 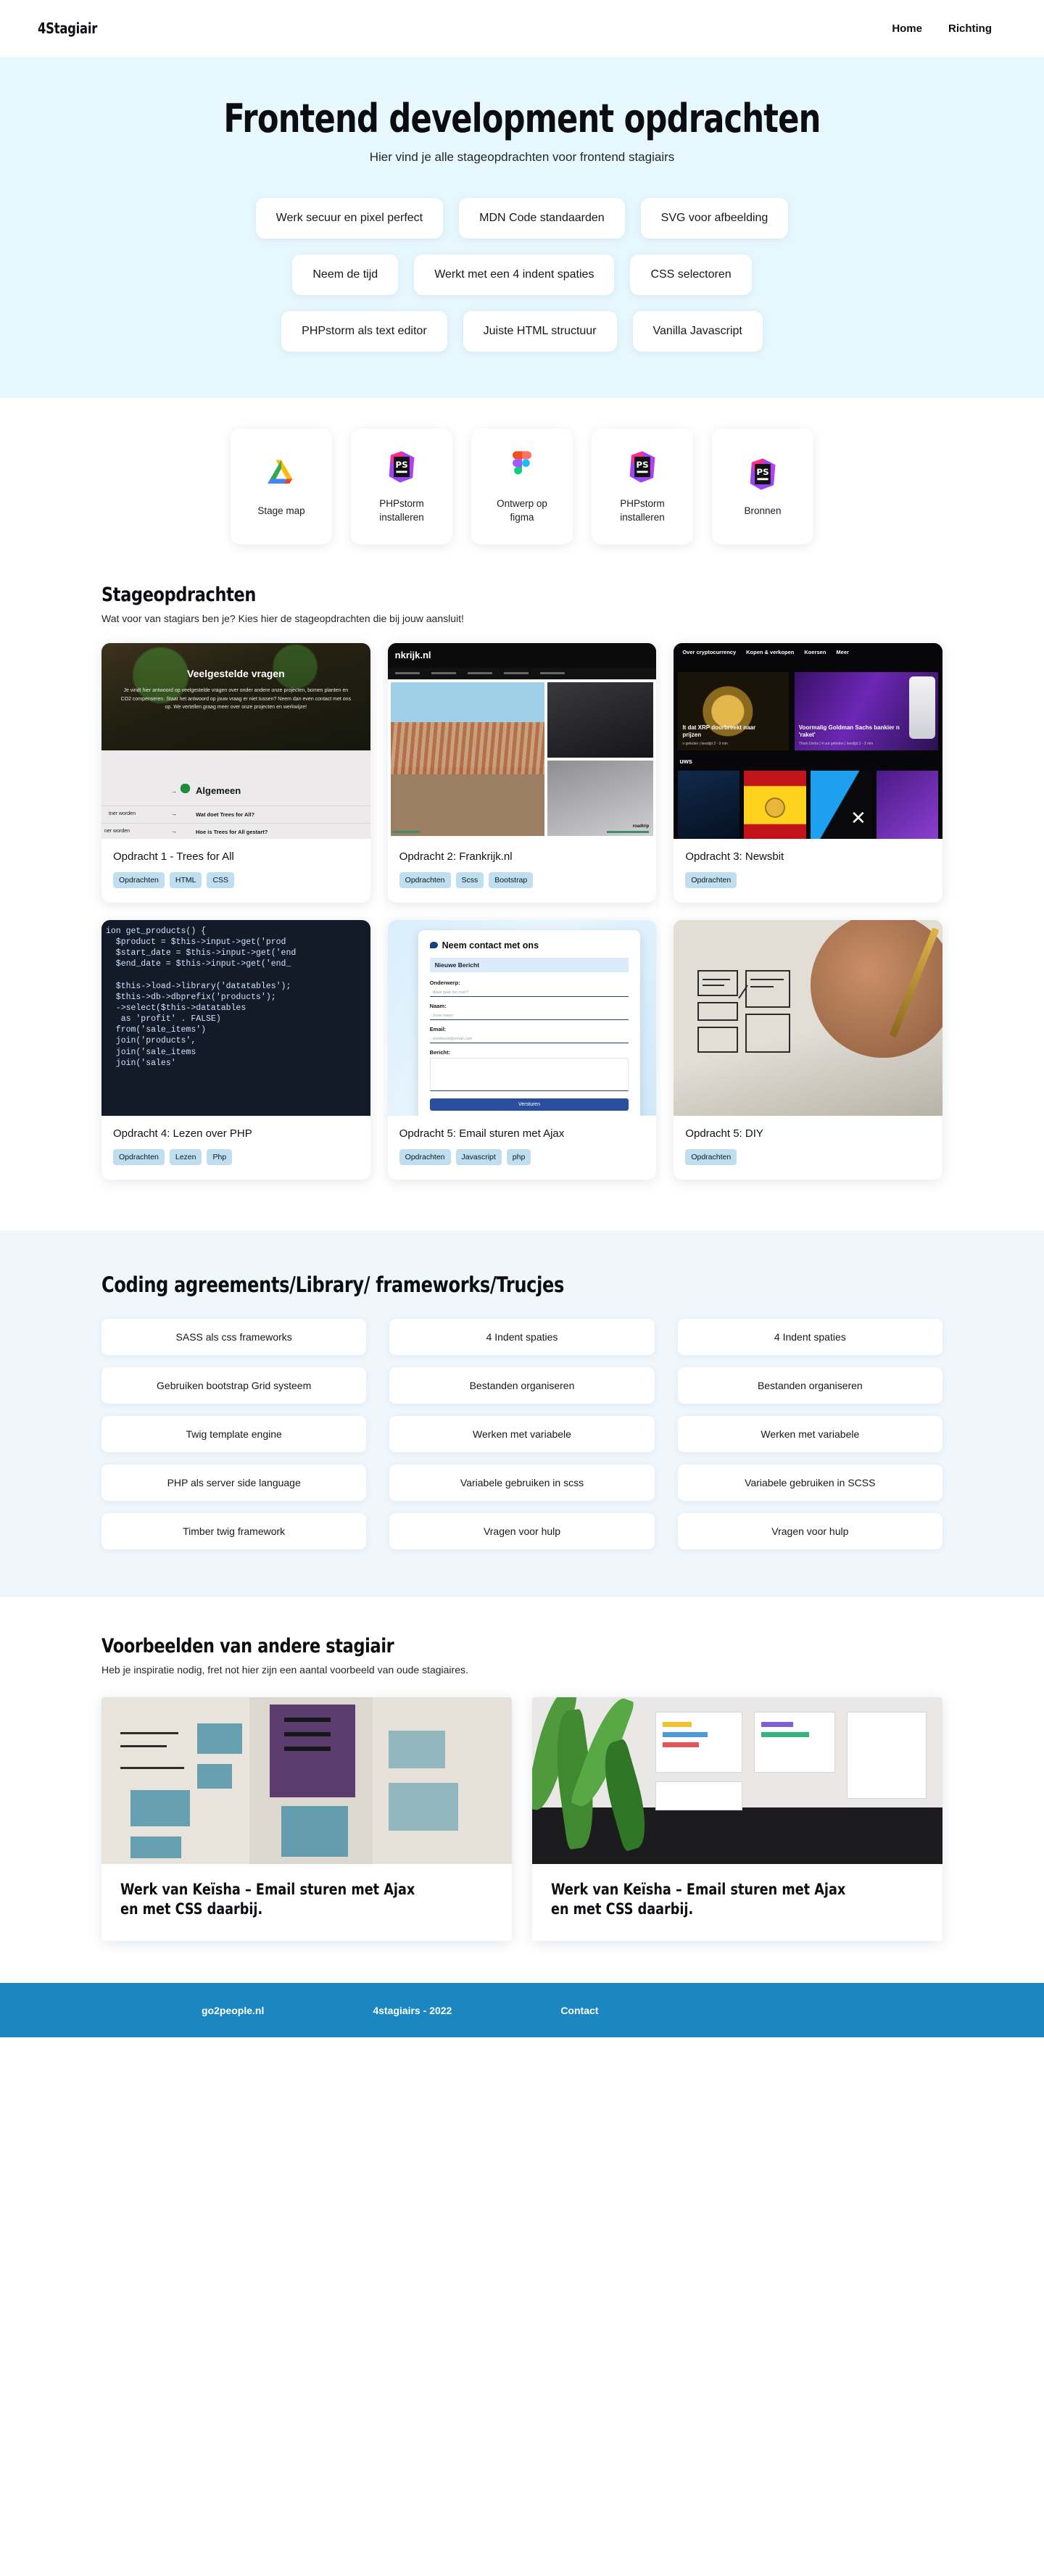 What do you see at coordinates (579, 2011) in the screenshot?
I see `footer-link-contact: Contact` at bounding box center [579, 2011].